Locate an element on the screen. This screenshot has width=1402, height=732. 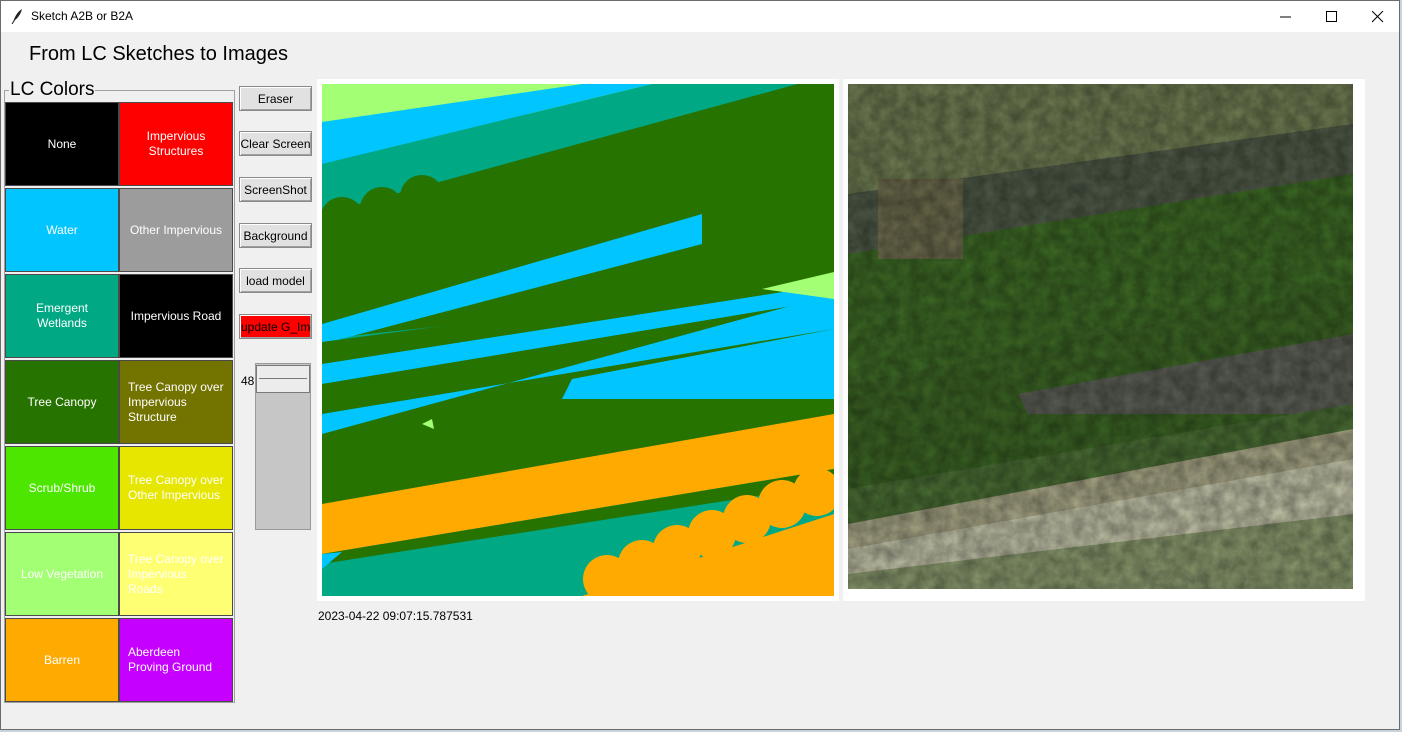
eraser-button: Eraser is located at coordinates (275, 98).